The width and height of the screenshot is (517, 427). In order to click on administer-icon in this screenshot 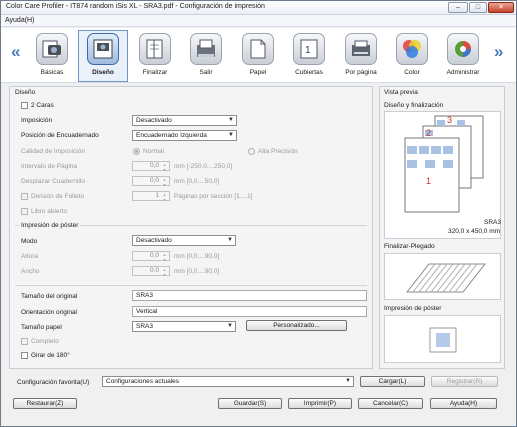, I will do `click(463, 49)`.